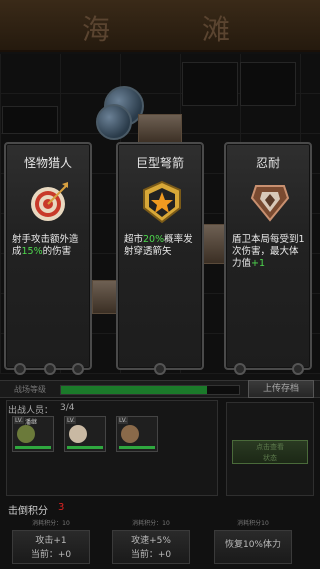  What do you see at coordinates (151, 541) in the screenshot?
I see `upgrade-label: 攻速+5%` at bounding box center [151, 541].